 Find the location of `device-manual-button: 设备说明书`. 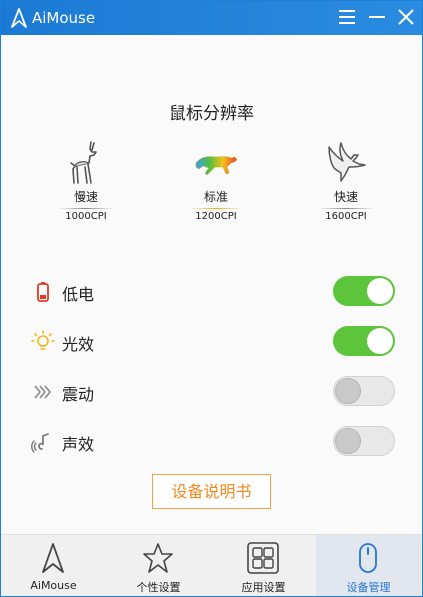

device-manual-button: 设备说明书 is located at coordinates (211, 491).